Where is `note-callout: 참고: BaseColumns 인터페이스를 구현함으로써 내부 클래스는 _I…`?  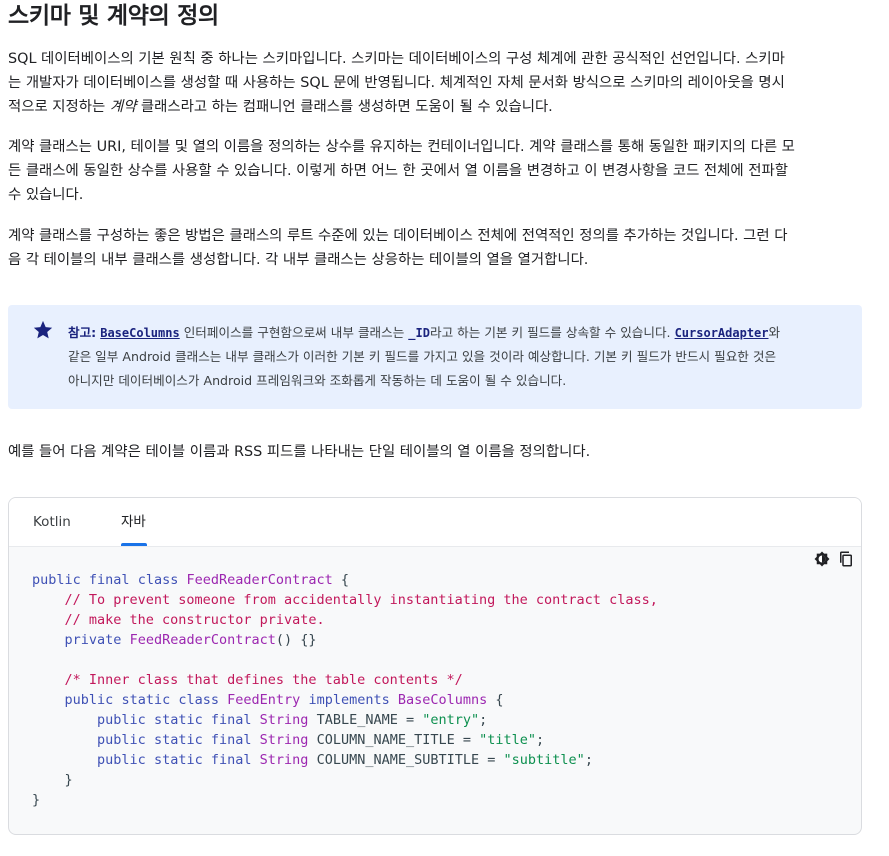 note-callout: 참고: BaseColumns 인터페이스를 구현함으로써 내부 클래스는 _I… is located at coordinates (435, 357).